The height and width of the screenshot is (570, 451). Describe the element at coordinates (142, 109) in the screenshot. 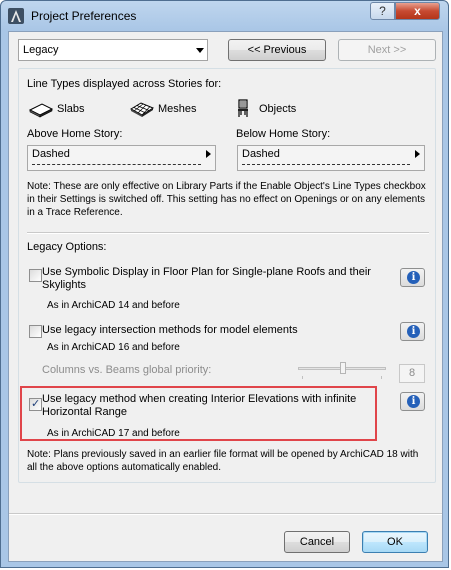

I see `mesh-icon` at that location.